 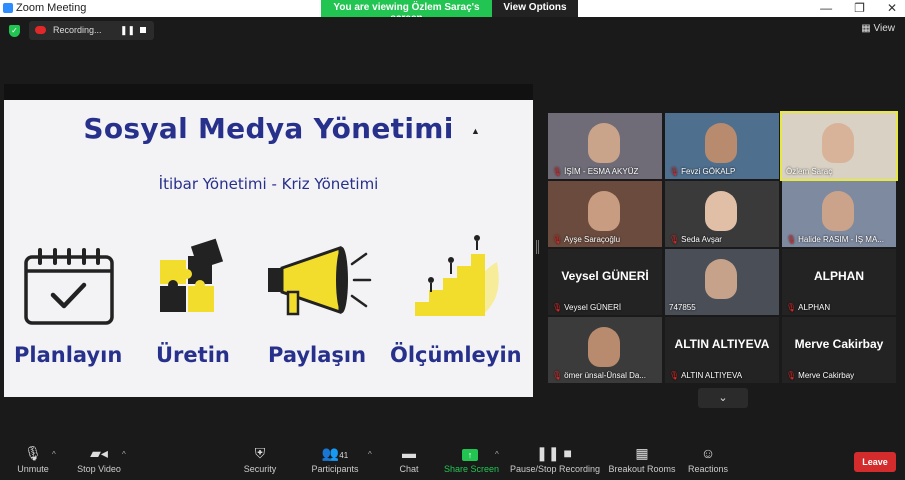 I want to click on security-label: Security, so click(x=260, y=469).